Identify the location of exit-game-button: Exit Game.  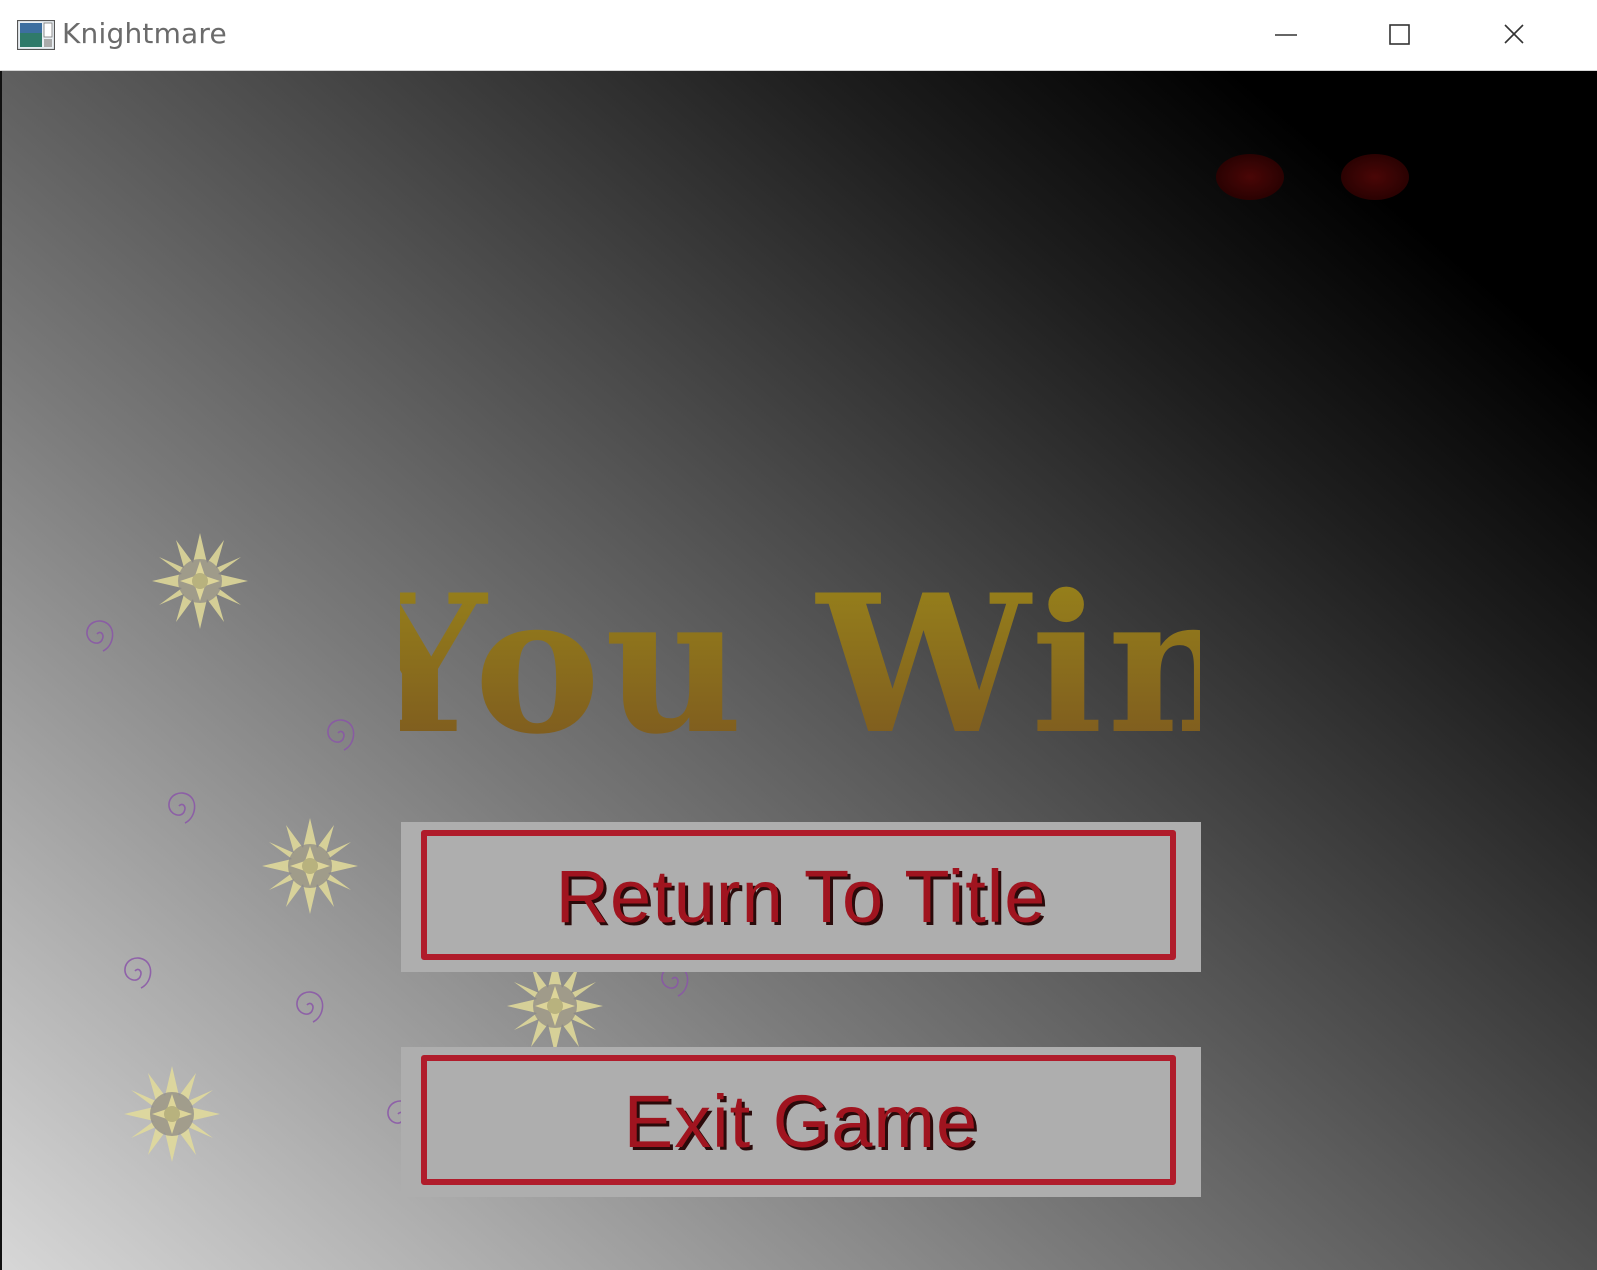
(801, 1122).